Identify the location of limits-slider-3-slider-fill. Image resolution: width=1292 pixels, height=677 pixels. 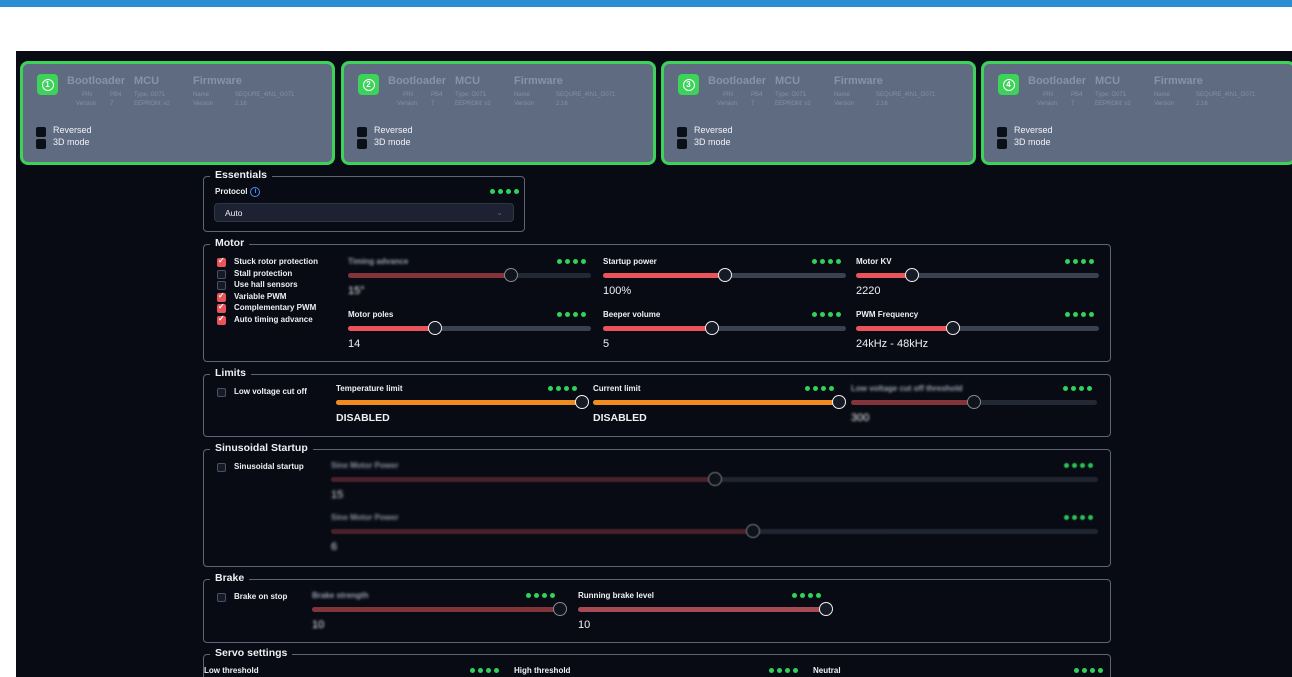
(912, 402).